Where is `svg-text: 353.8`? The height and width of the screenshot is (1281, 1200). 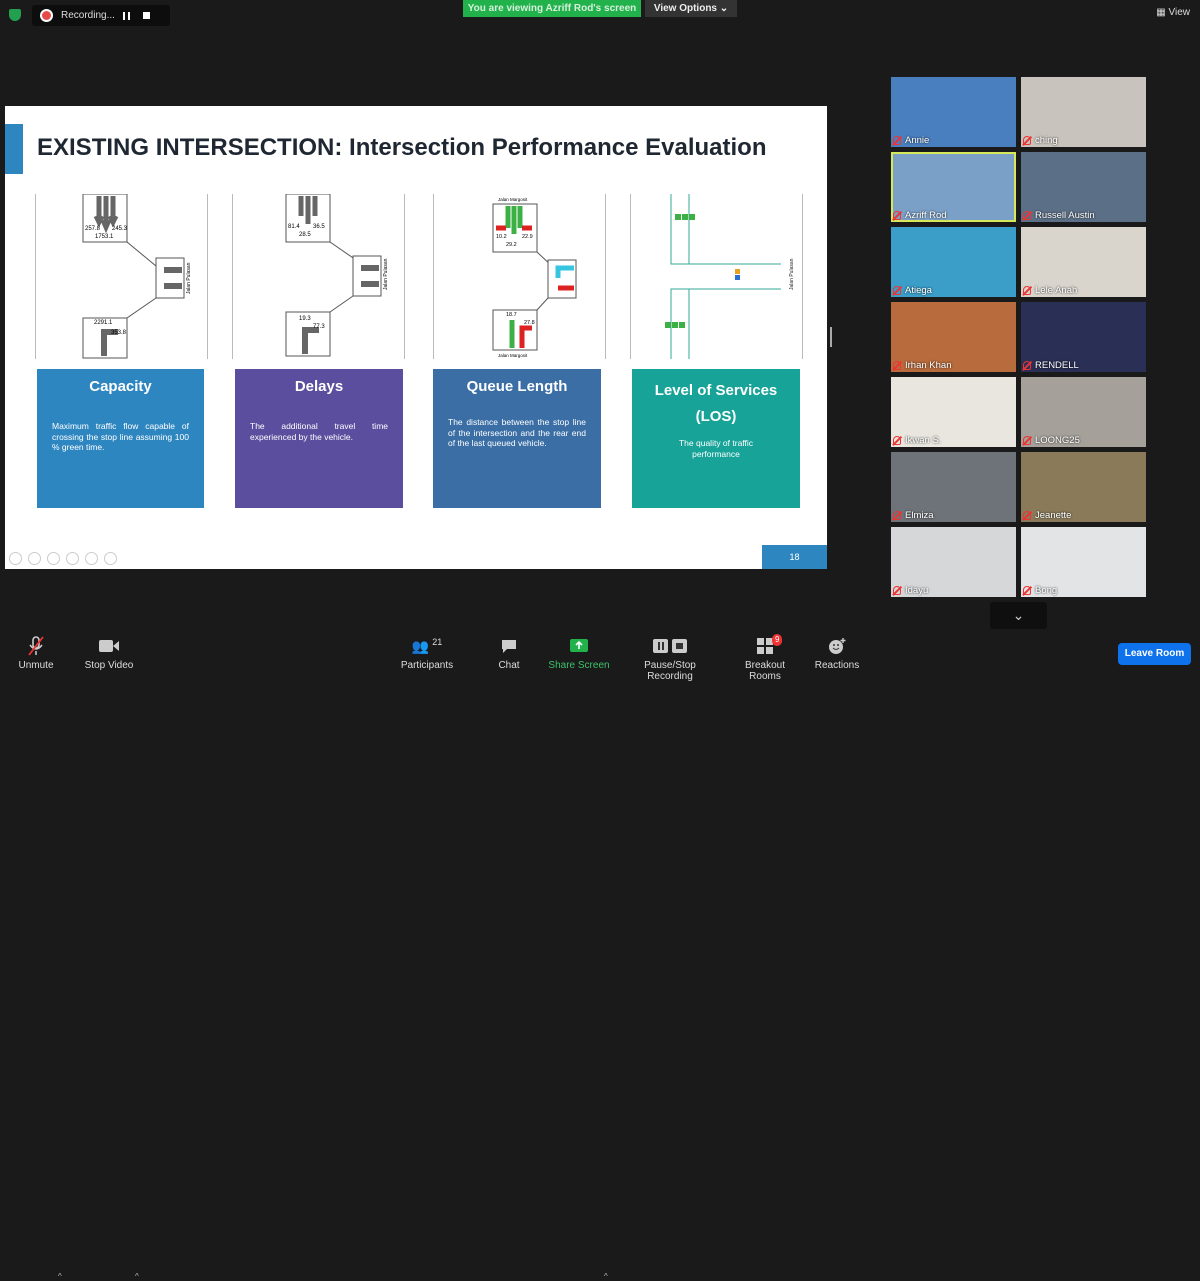
svg-text: 353.8 is located at coordinates (119, 333).